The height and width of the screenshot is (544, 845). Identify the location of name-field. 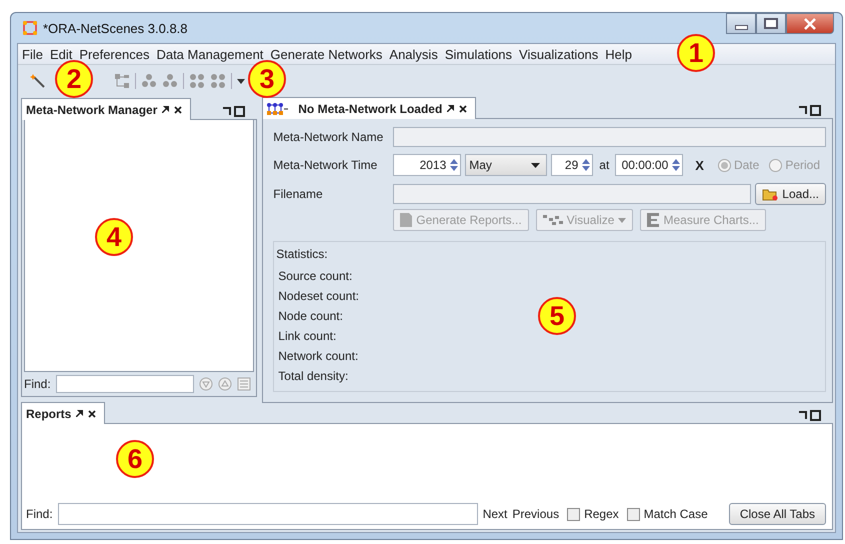
(609, 137).